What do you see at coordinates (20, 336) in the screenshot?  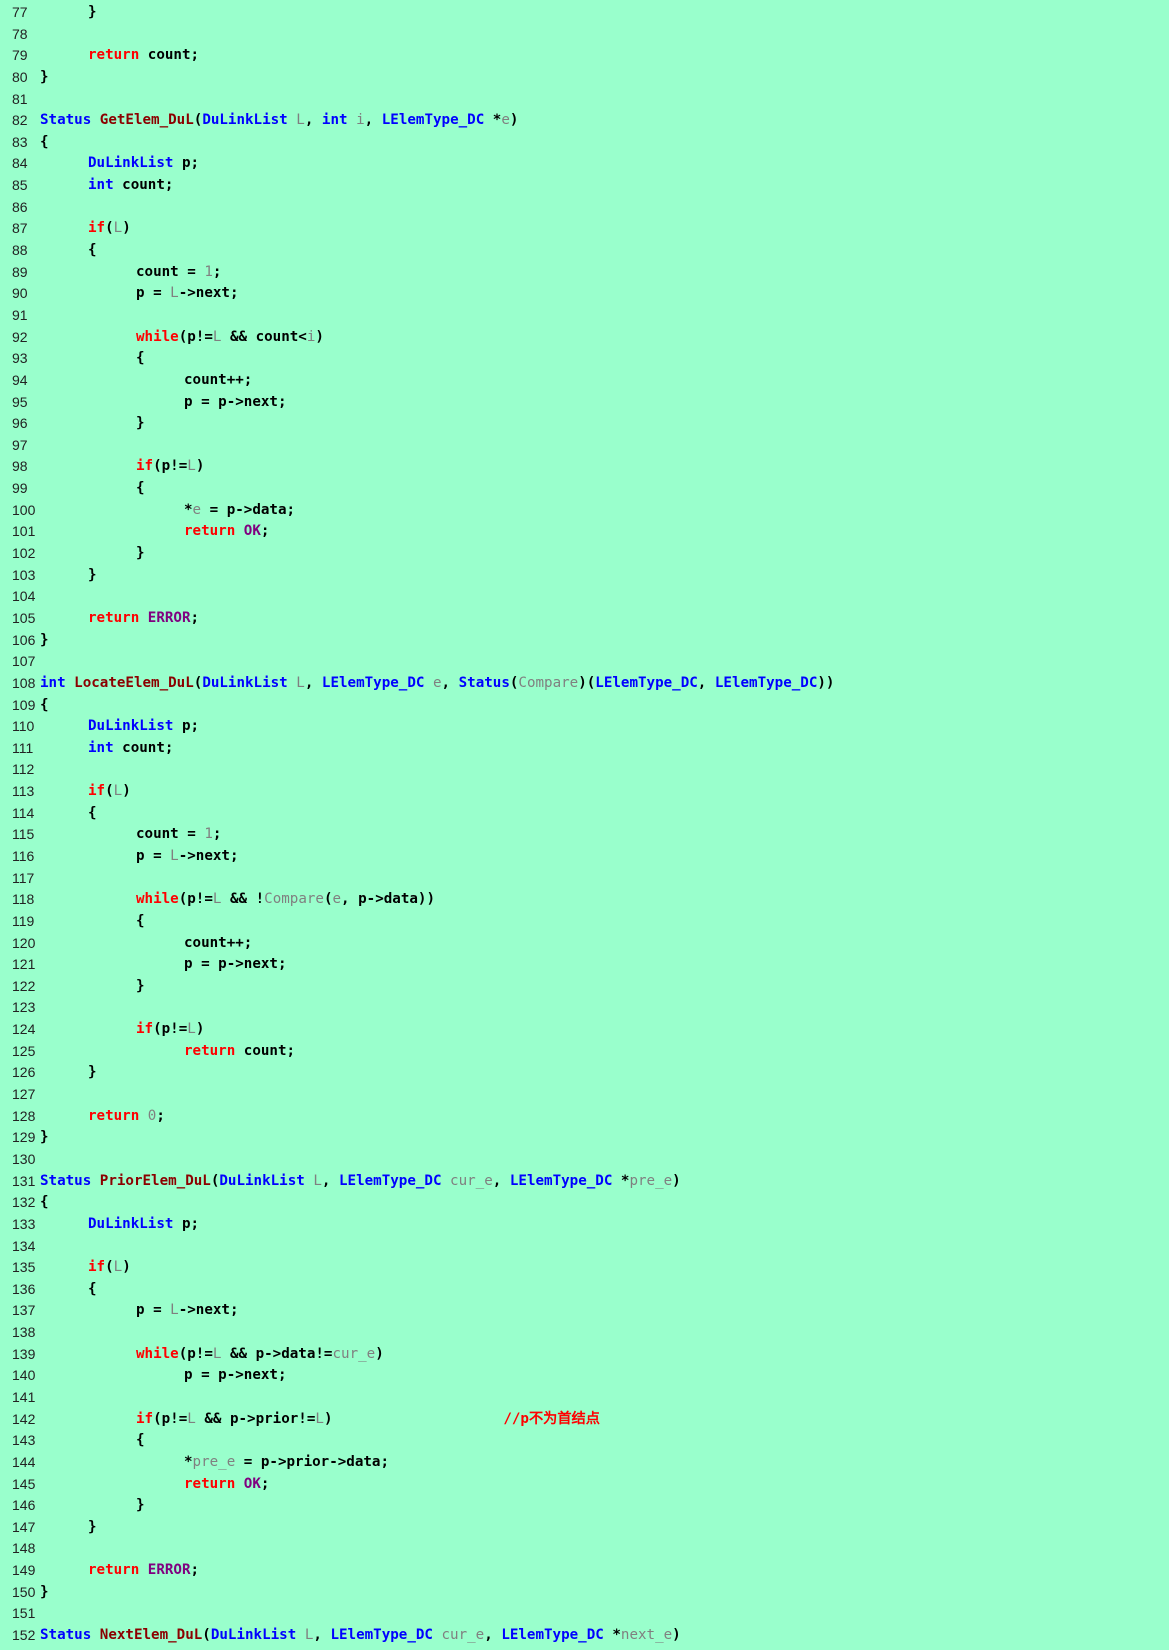 I see `line-number: 92` at bounding box center [20, 336].